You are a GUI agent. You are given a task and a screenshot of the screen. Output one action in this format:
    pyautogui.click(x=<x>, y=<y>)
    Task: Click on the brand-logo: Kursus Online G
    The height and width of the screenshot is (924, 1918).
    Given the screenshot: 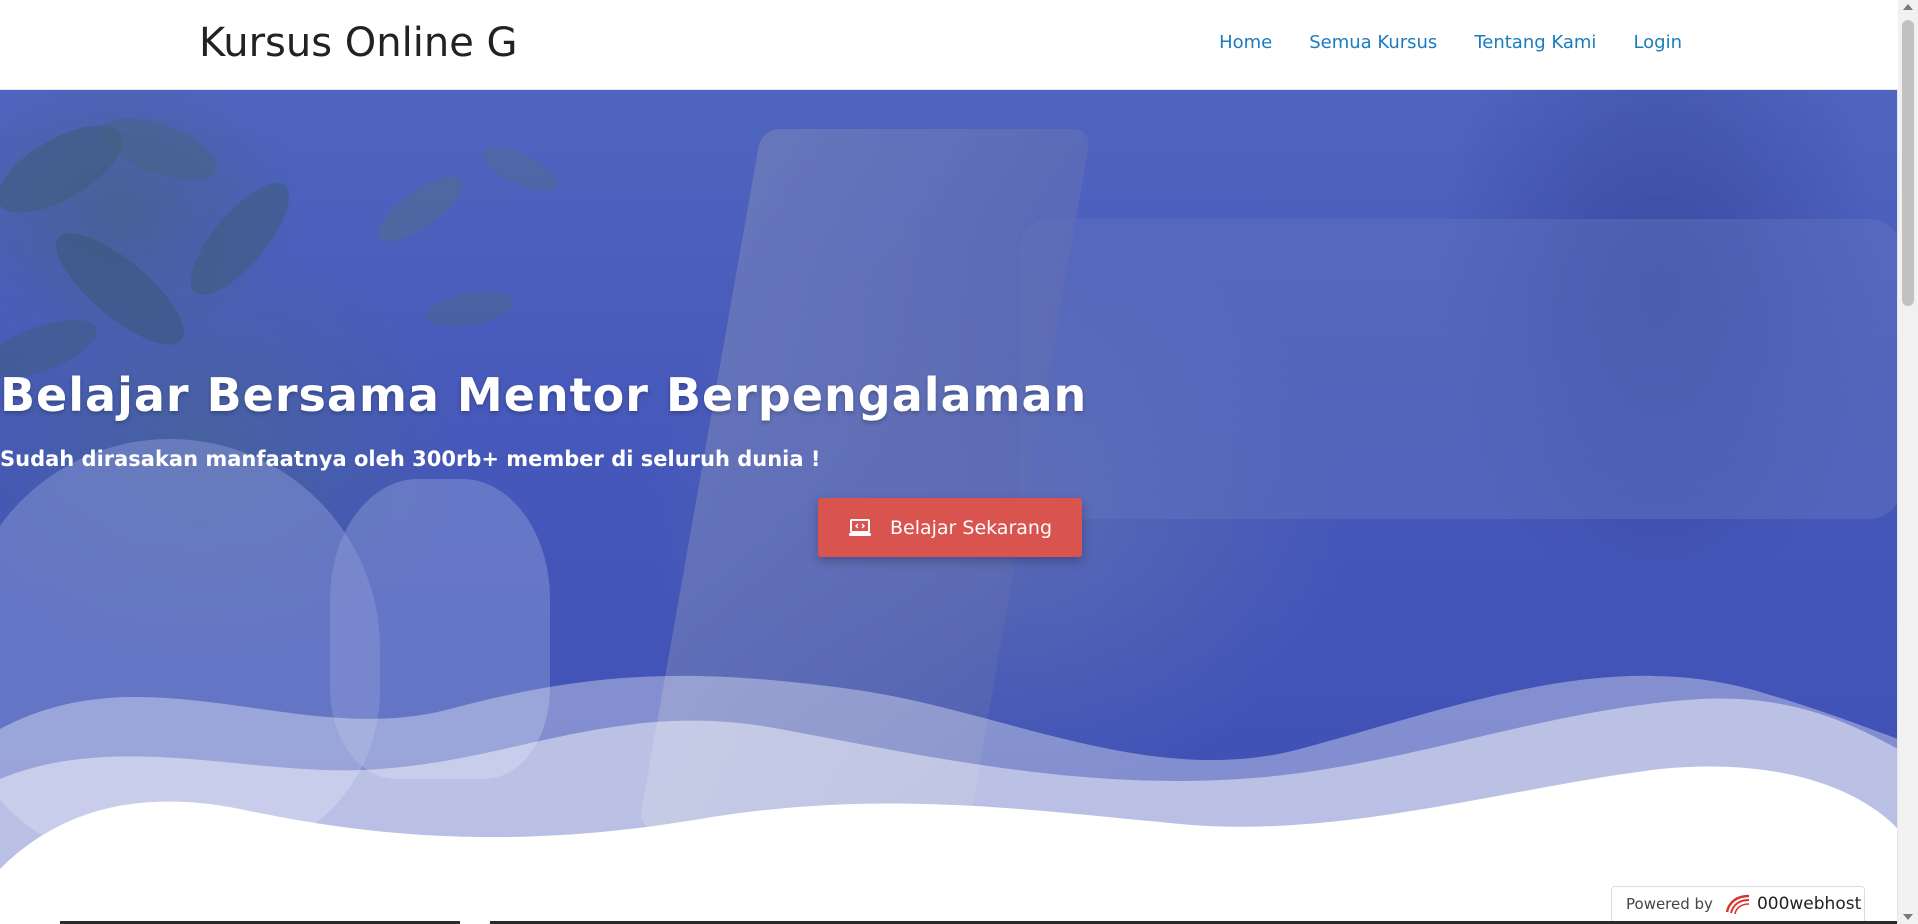 What is the action you would take?
    pyautogui.click(x=358, y=43)
    